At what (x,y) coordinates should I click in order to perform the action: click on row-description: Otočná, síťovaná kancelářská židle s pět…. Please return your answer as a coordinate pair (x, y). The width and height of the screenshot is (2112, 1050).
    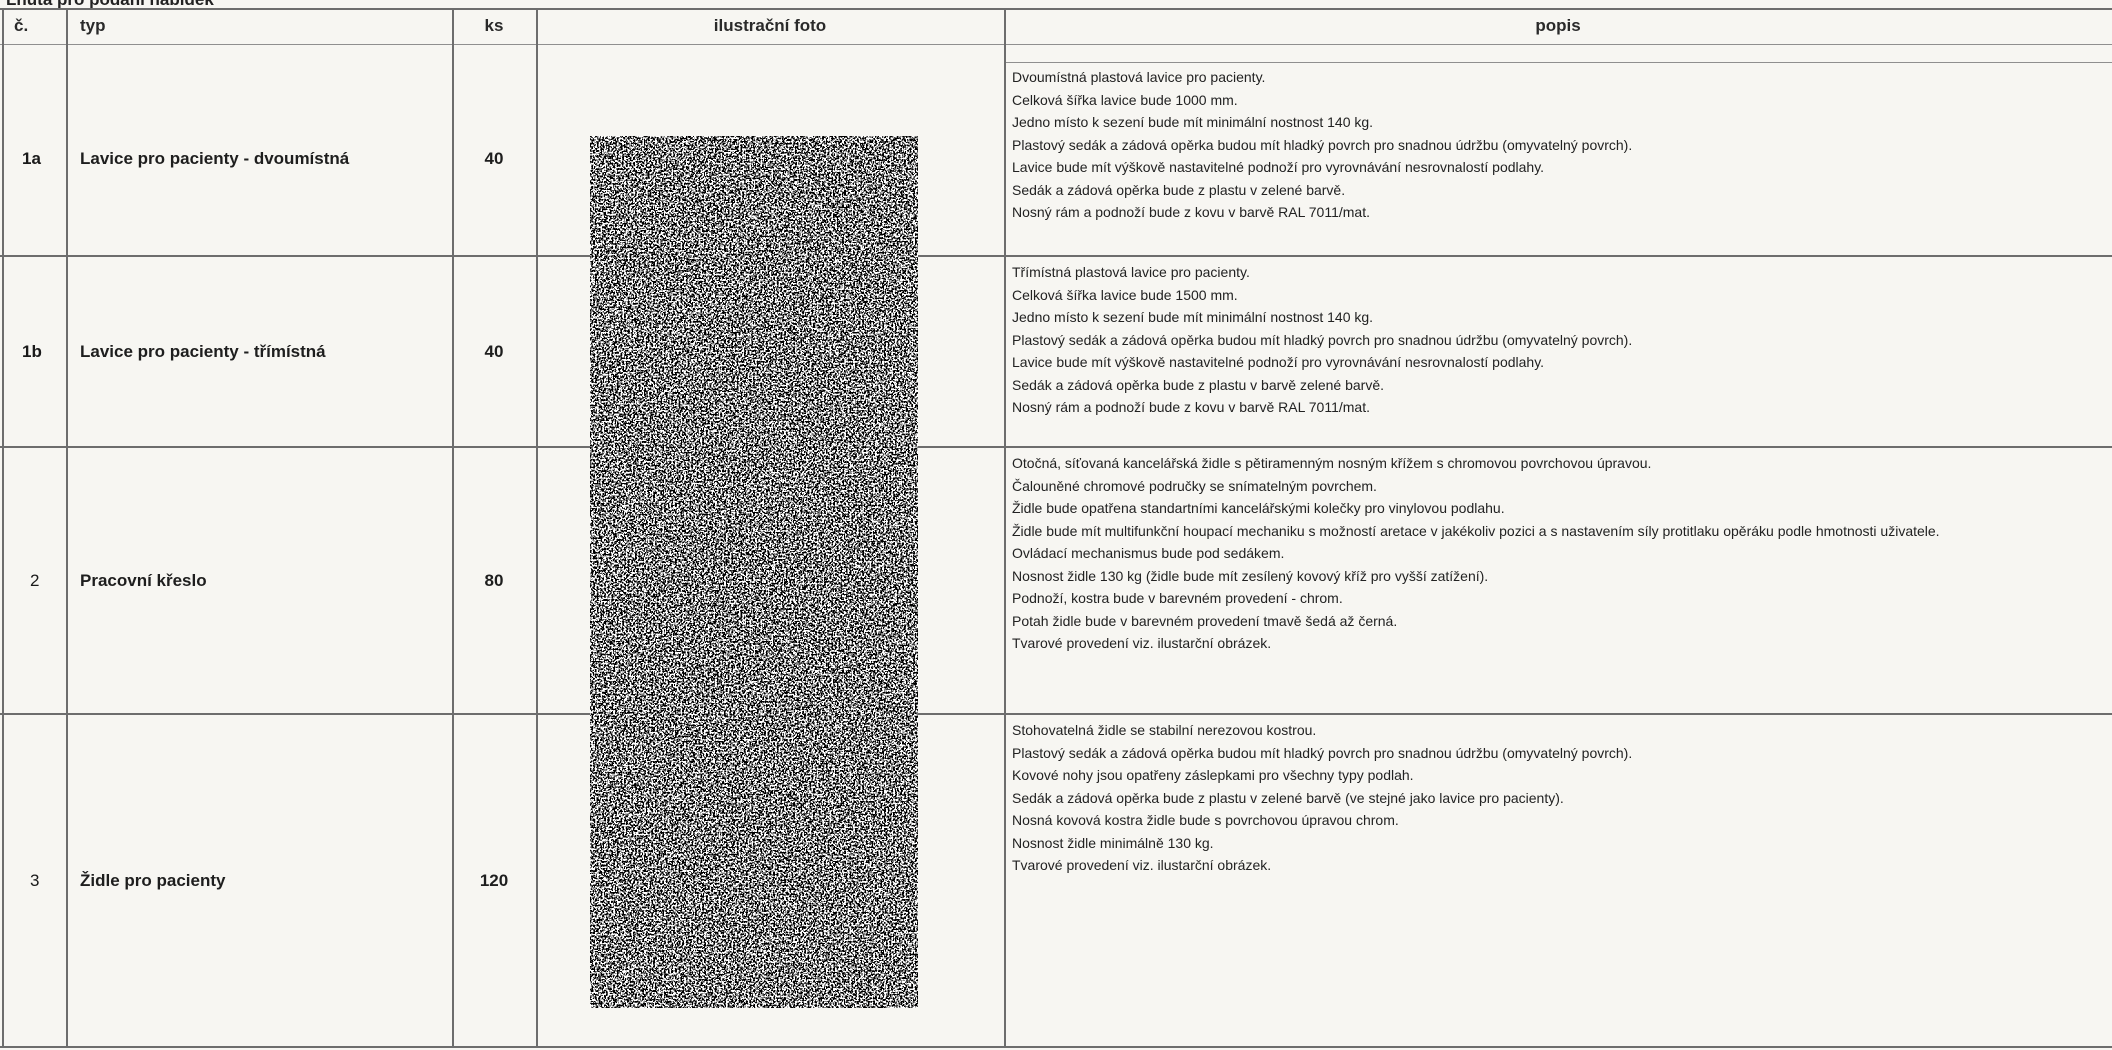
    Looking at the image, I should click on (1560, 553).